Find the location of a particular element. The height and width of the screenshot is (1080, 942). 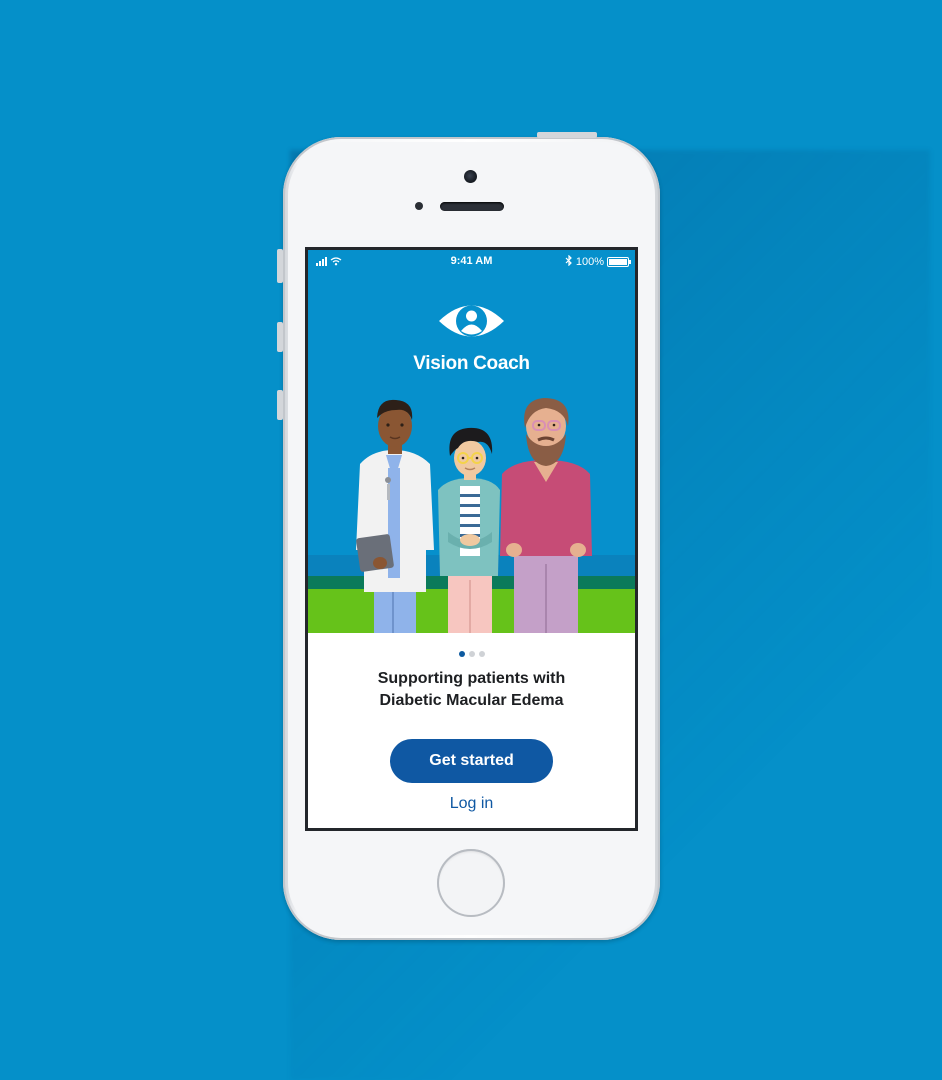

proximity-sensor is located at coordinates (419, 206).